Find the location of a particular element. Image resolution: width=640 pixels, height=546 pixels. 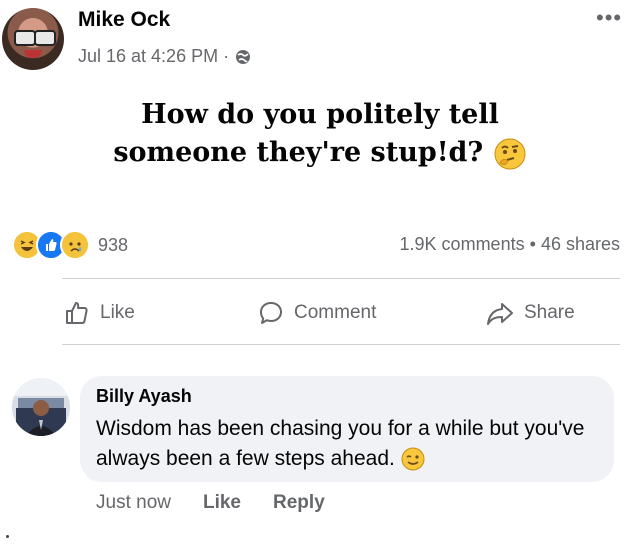

share-button: Share is located at coordinates (530, 313).